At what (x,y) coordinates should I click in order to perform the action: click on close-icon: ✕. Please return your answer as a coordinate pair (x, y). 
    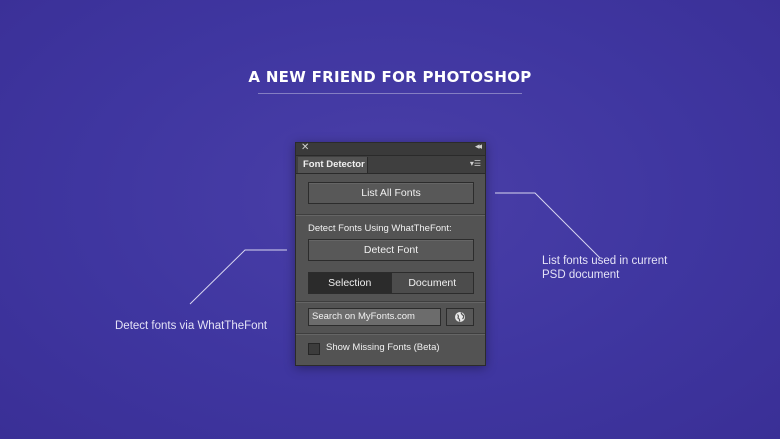
    Looking at the image, I should click on (305, 147).